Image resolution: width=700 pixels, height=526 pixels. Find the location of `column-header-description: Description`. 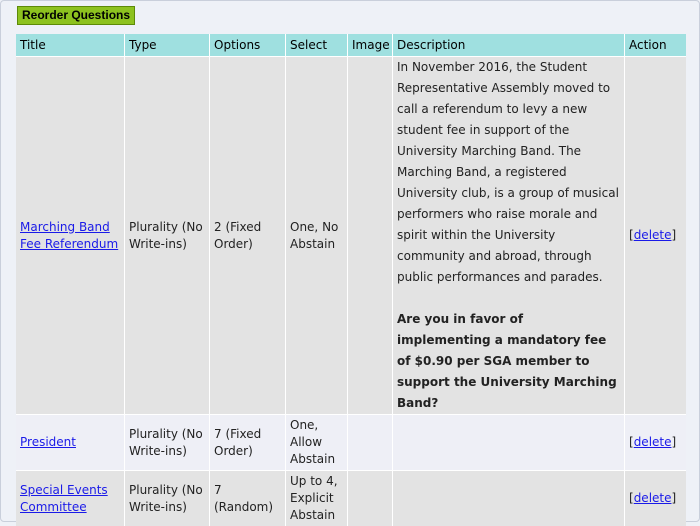

column-header-description: Description is located at coordinates (509, 45).